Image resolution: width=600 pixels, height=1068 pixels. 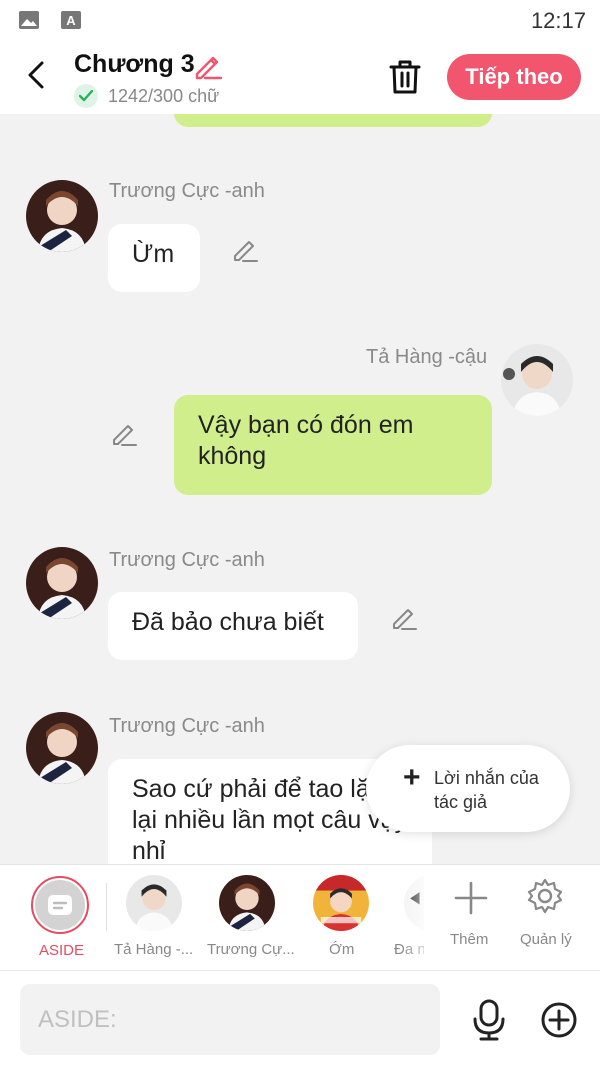 What do you see at coordinates (559, 1020) in the screenshot?
I see `add-circle-icon` at bounding box center [559, 1020].